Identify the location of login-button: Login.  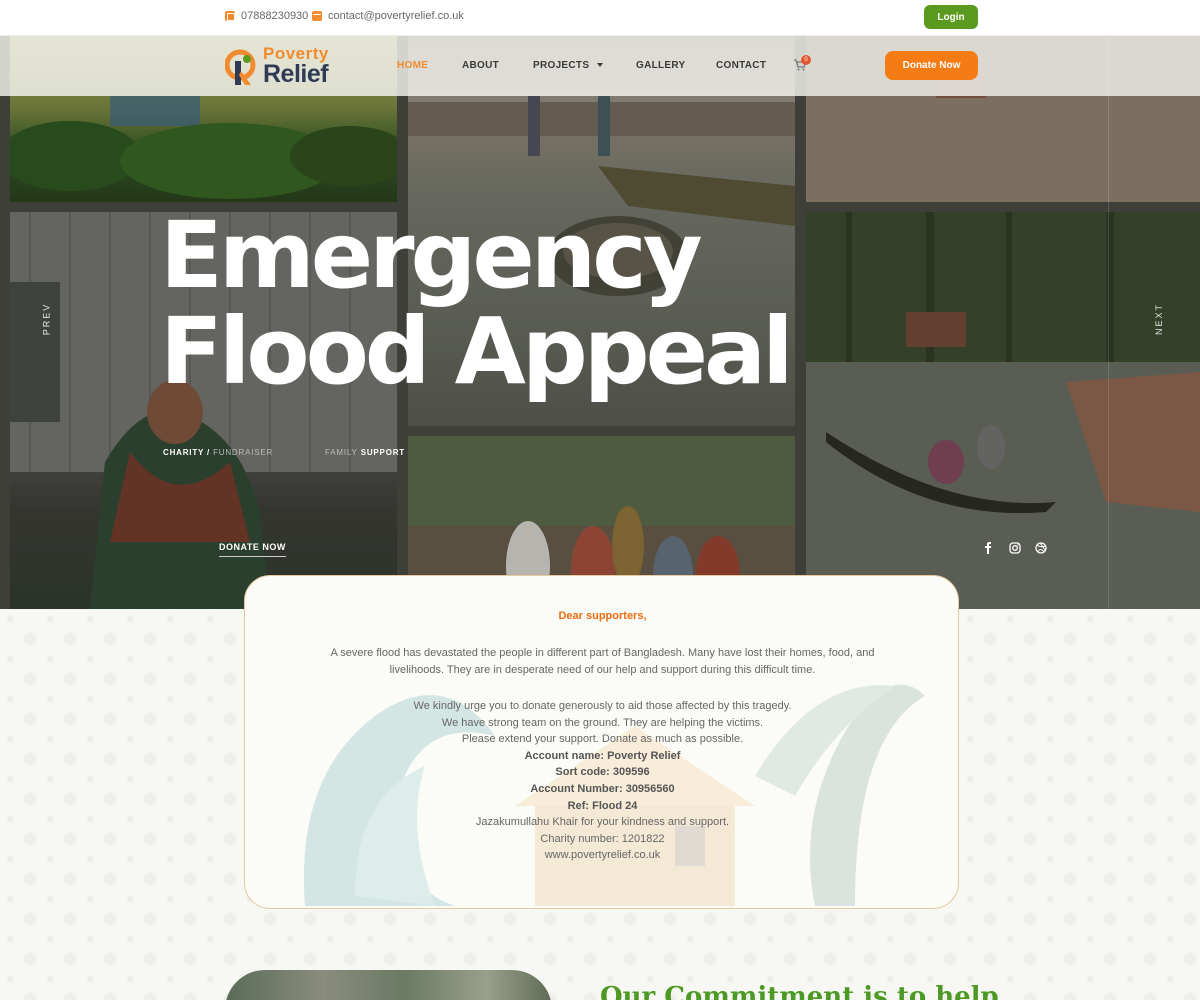
(951, 17).